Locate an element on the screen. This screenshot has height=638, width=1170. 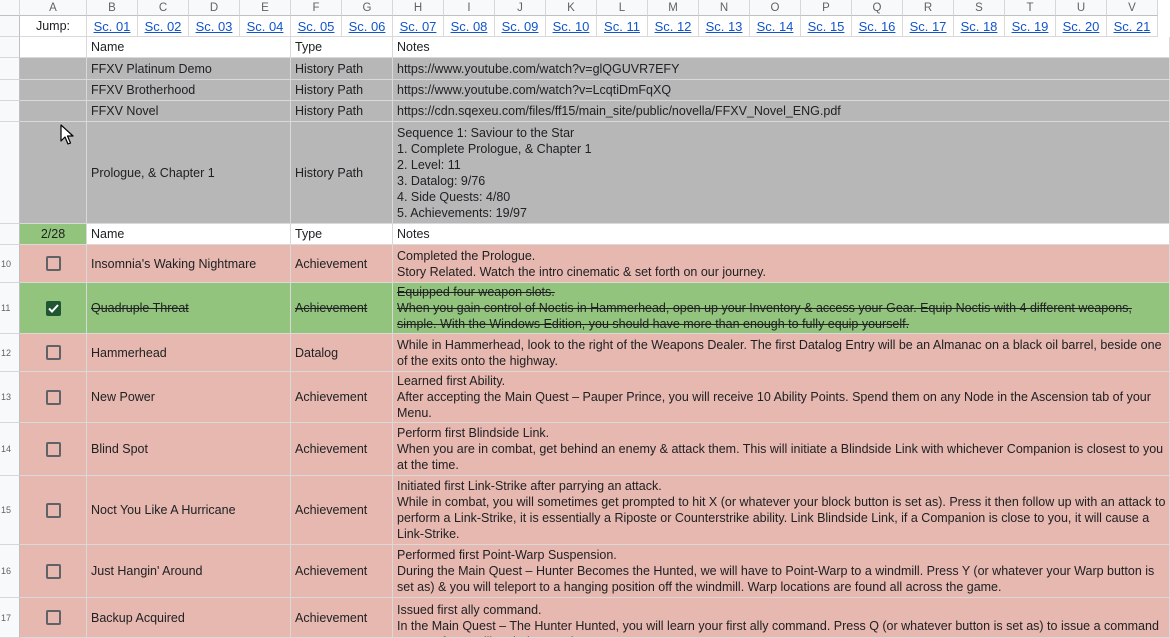
column-header: D is located at coordinates (214, 8).